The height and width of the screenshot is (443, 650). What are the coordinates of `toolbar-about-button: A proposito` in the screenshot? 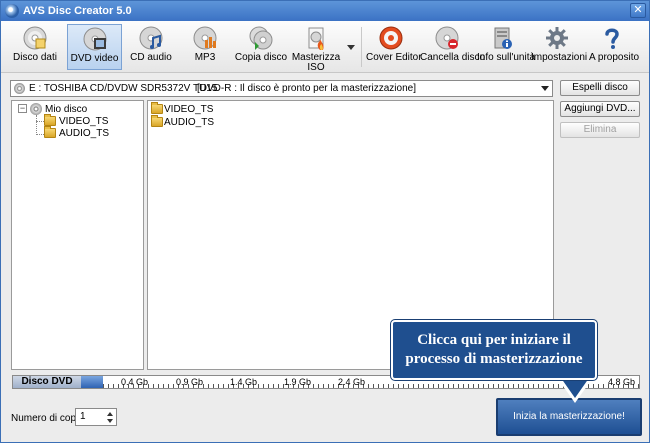 It's located at (614, 47).